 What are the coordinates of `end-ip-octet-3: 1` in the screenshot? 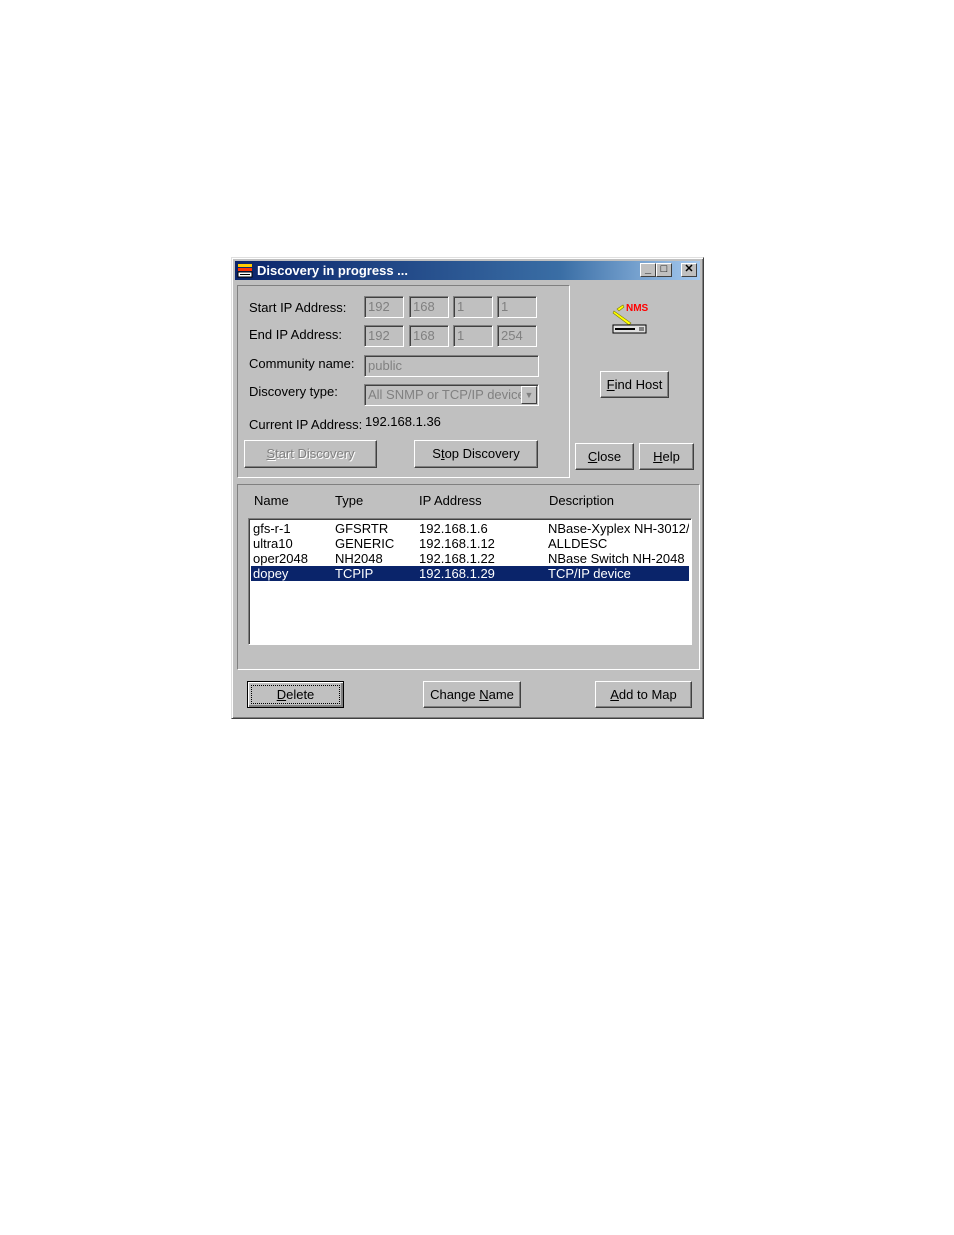 It's located at (473, 336).